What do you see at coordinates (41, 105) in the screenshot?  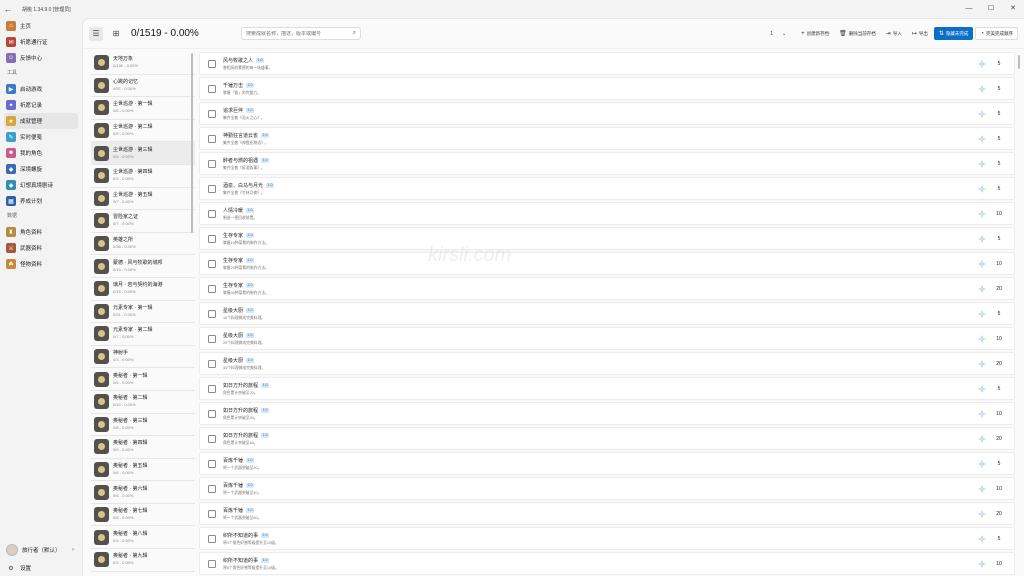 I see `nav-item: ✦ 祈愿记录` at bounding box center [41, 105].